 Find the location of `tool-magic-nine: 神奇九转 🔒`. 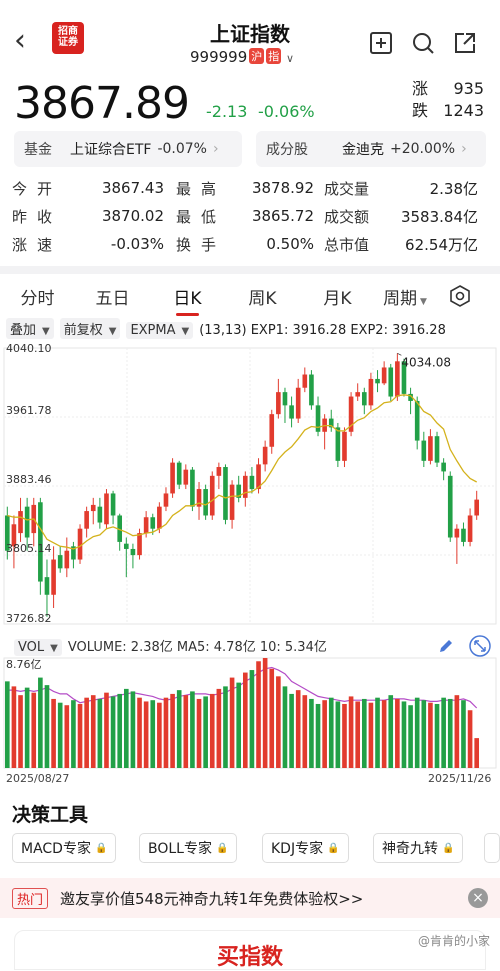

tool-magic-nine: 神奇九转 🔒 is located at coordinates (418, 848).